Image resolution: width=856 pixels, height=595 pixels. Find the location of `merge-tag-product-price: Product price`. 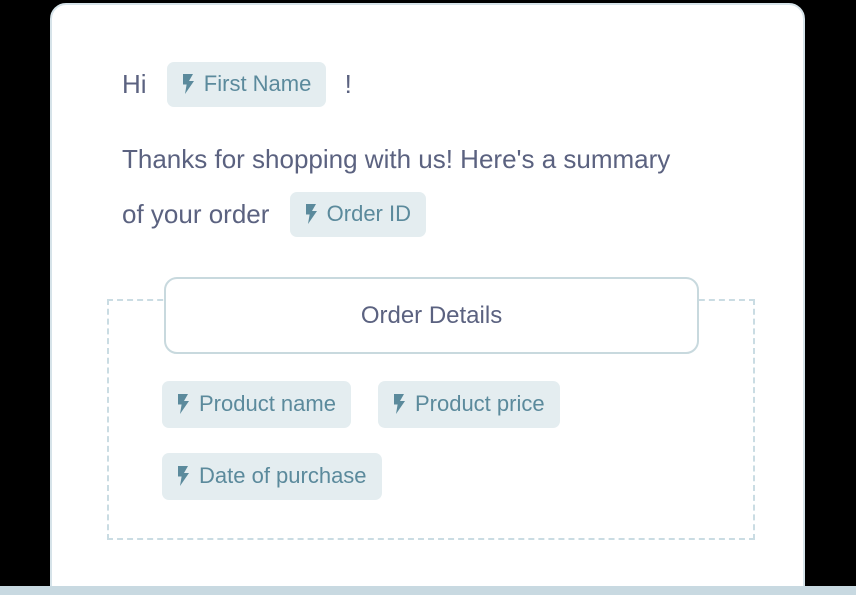

merge-tag-product-price: Product price is located at coordinates (468, 404).